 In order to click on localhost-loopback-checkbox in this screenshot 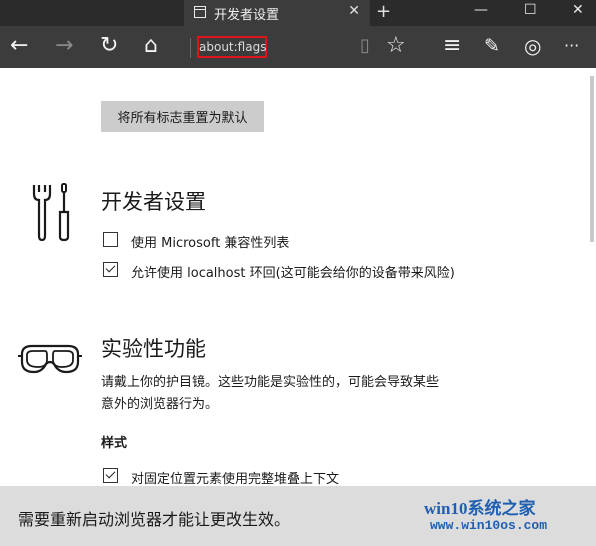, I will do `click(110, 269)`.